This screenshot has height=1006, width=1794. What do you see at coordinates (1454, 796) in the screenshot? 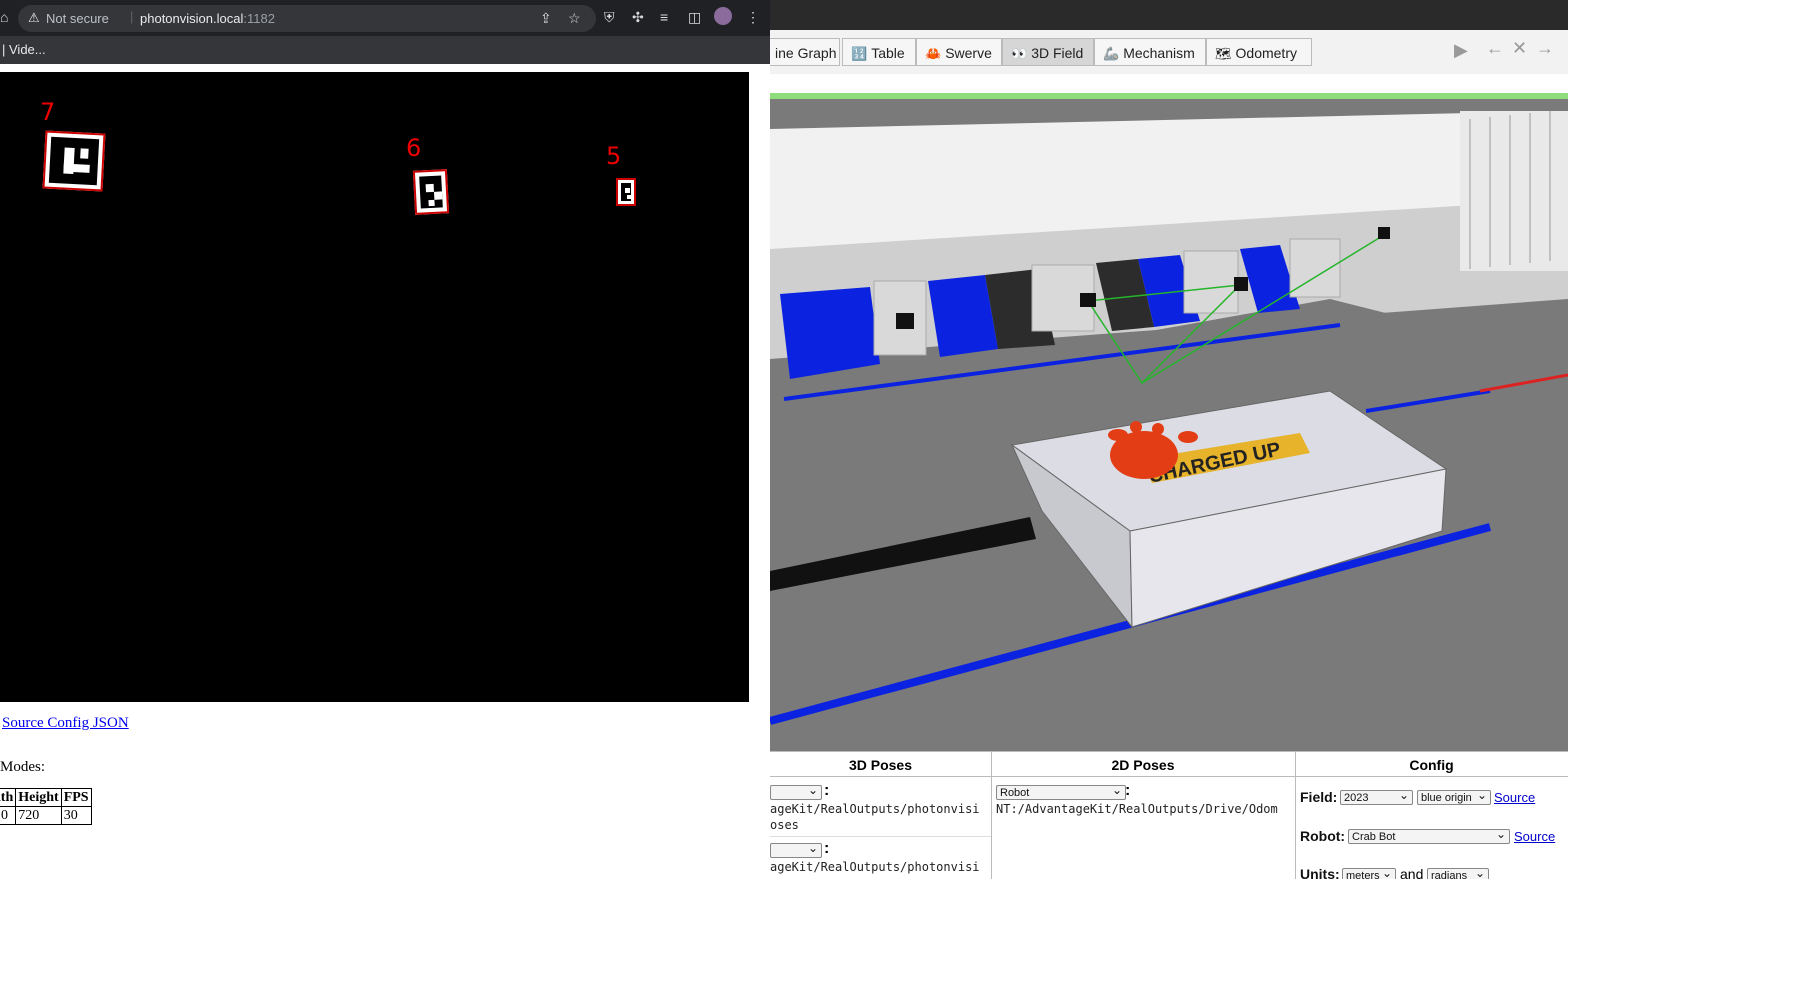
I see `origin-select: blue origin` at bounding box center [1454, 796].